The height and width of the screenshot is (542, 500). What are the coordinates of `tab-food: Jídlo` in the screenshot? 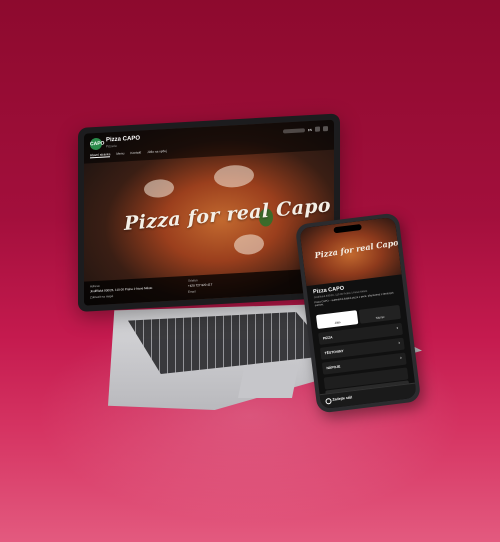 It's located at (337, 320).